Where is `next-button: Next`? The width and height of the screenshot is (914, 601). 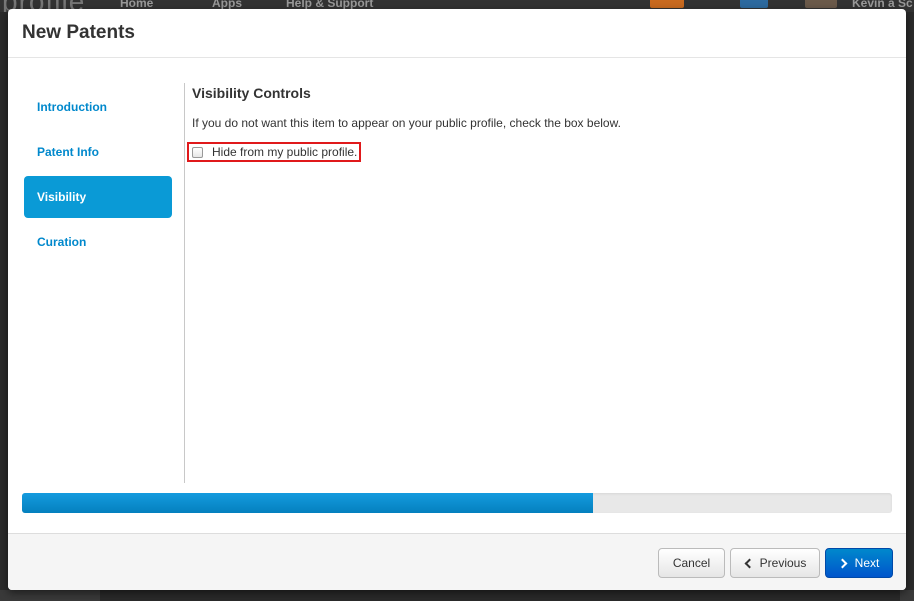
next-button: Next is located at coordinates (859, 563).